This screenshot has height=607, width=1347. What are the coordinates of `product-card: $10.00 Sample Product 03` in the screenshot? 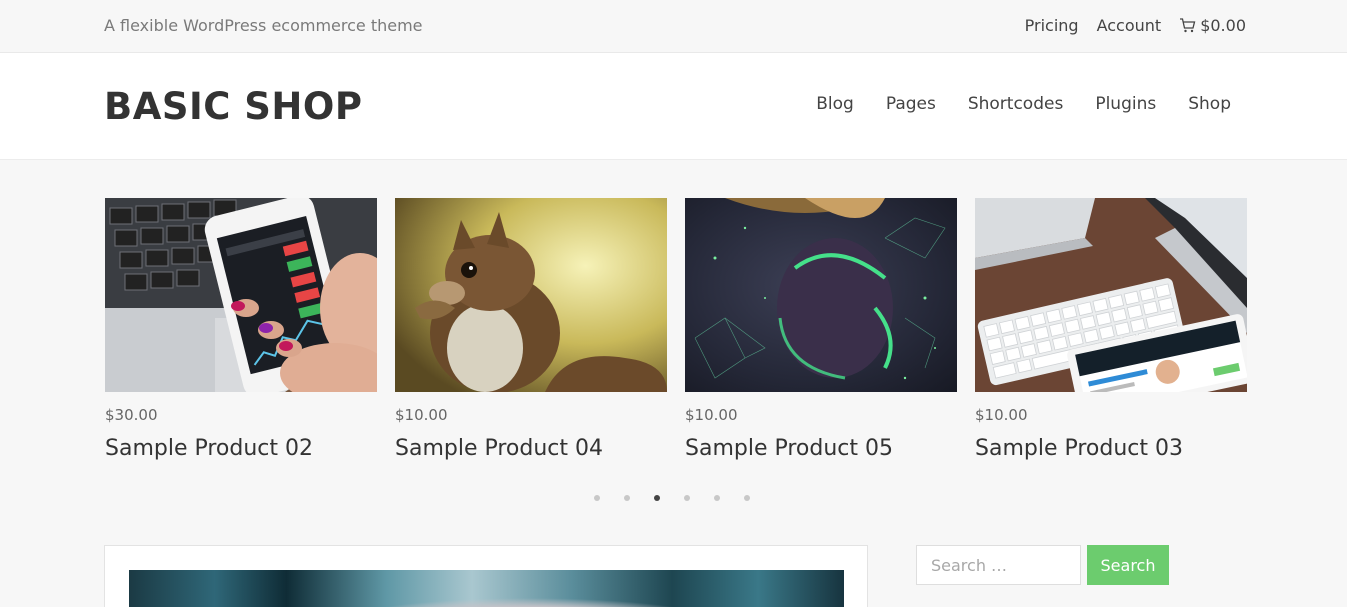 It's located at (1111, 329).